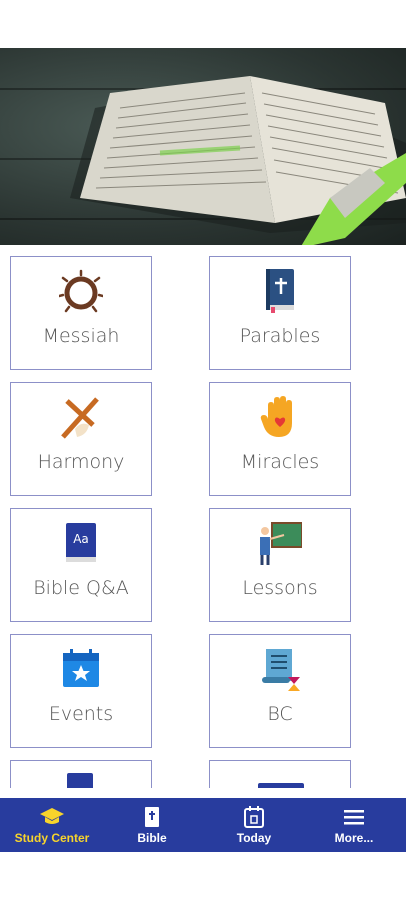 Image resolution: width=406 pixels, height=900 pixels. What do you see at coordinates (280, 462) in the screenshot?
I see `tile-label: Miracles` at bounding box center [280, 462].